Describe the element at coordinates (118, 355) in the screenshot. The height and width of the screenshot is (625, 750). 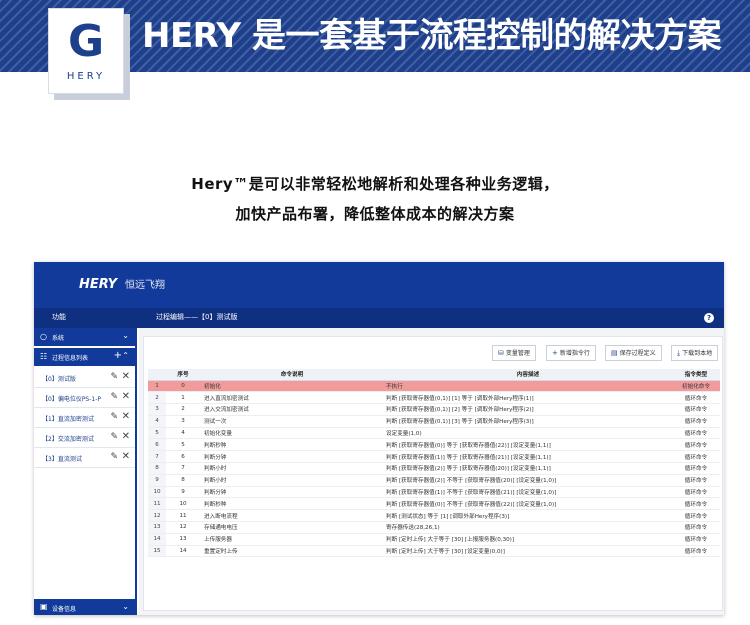
I see `add-icon: +` at that location.